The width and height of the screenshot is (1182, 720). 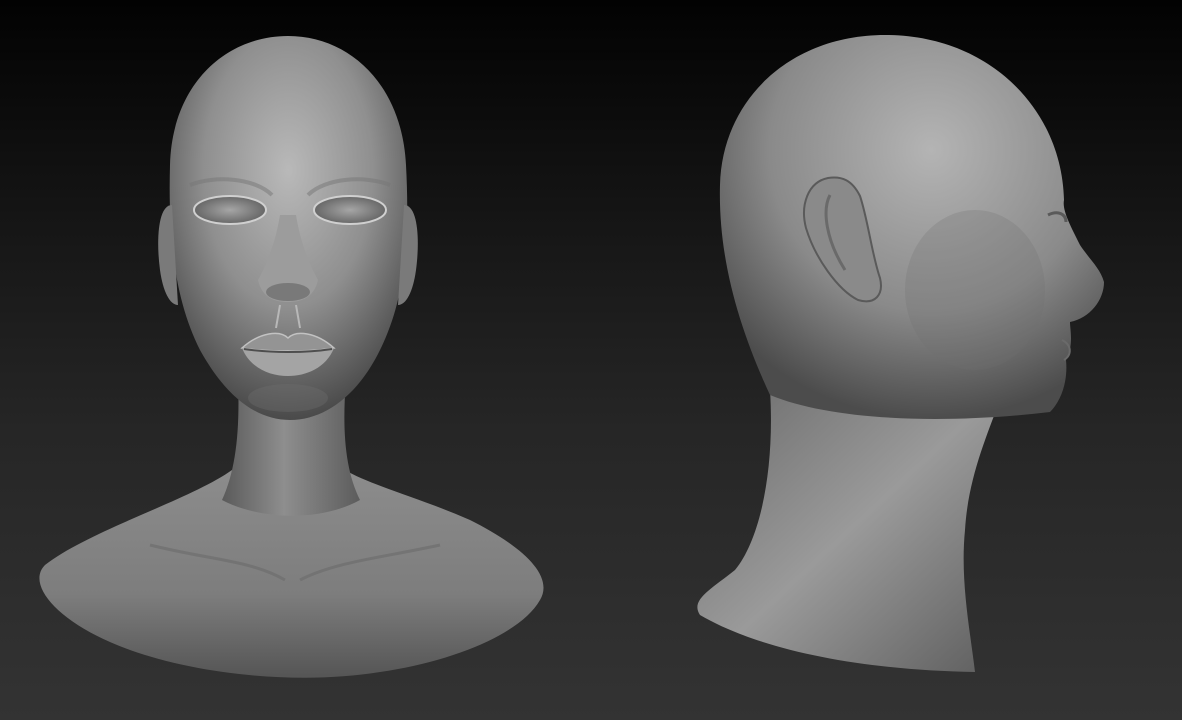 What do you see at coordinates (848, 531) in the screenshot?
I see `side-neck` at bounding box center [848, 531].